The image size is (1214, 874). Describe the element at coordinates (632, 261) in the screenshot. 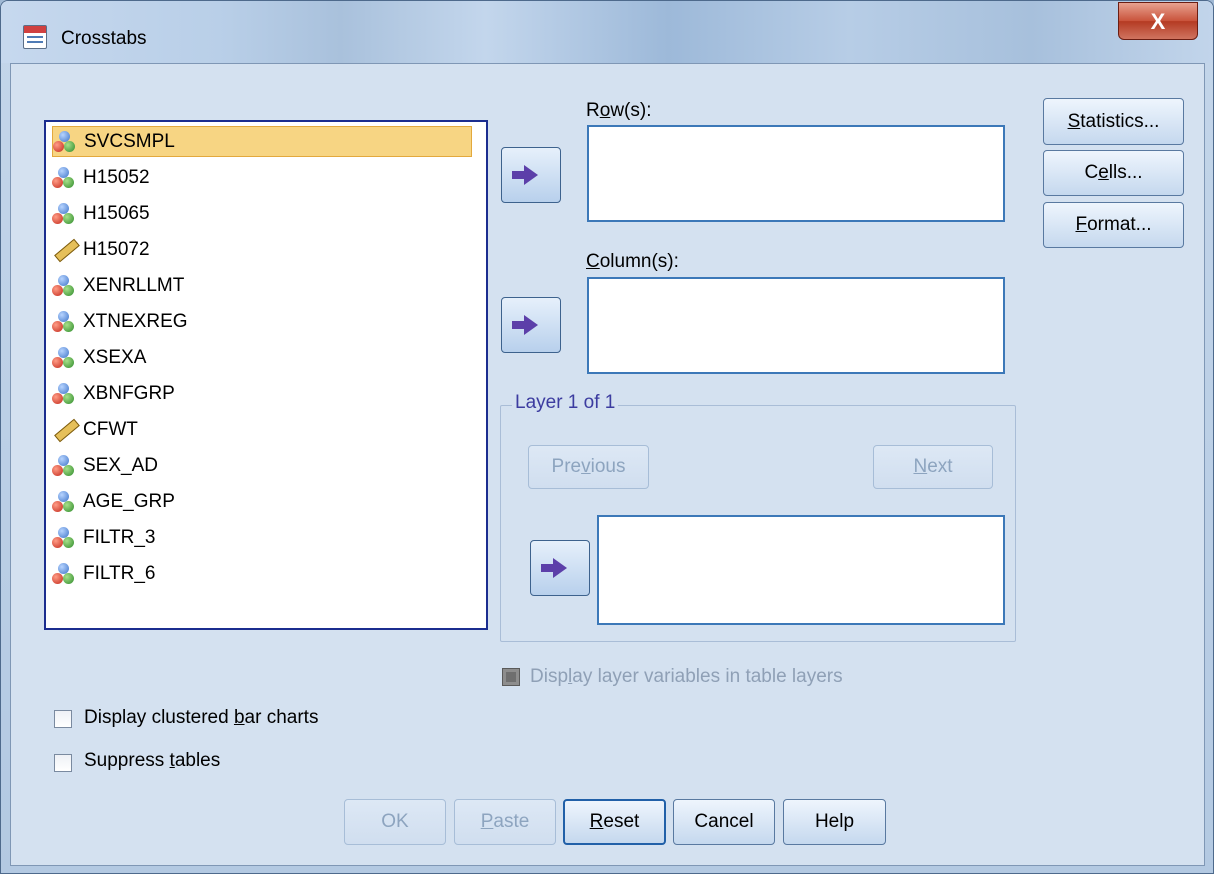

I see `columns-label: Column(s):` at that location.